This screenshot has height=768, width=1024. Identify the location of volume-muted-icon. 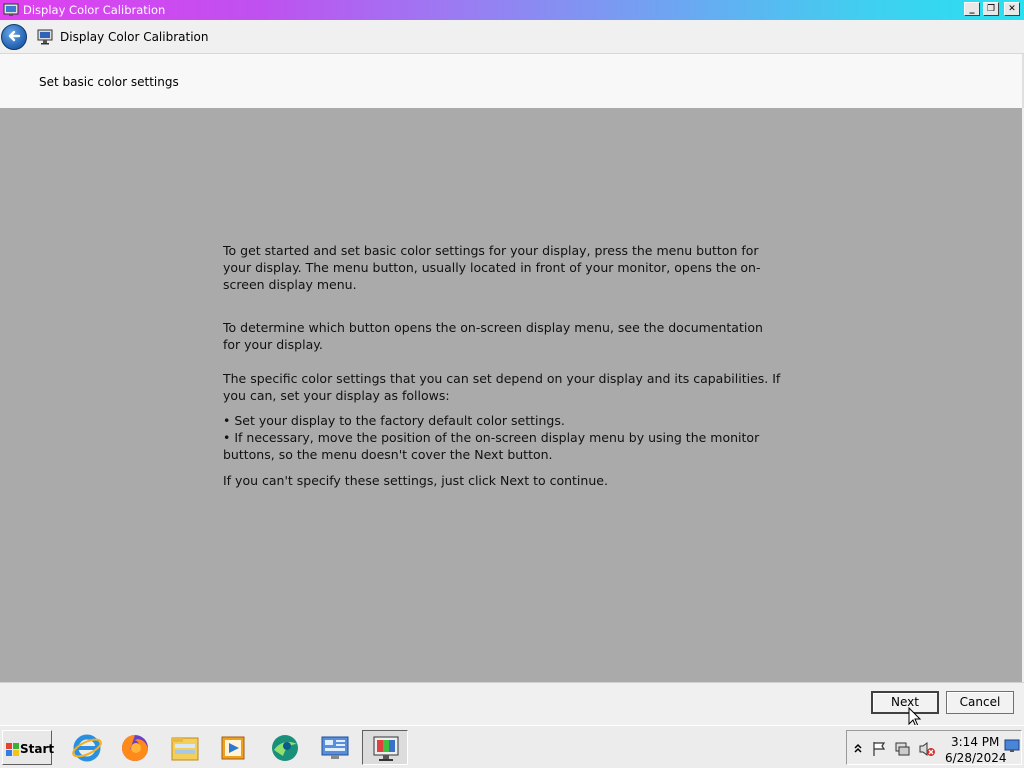
(927, 749).